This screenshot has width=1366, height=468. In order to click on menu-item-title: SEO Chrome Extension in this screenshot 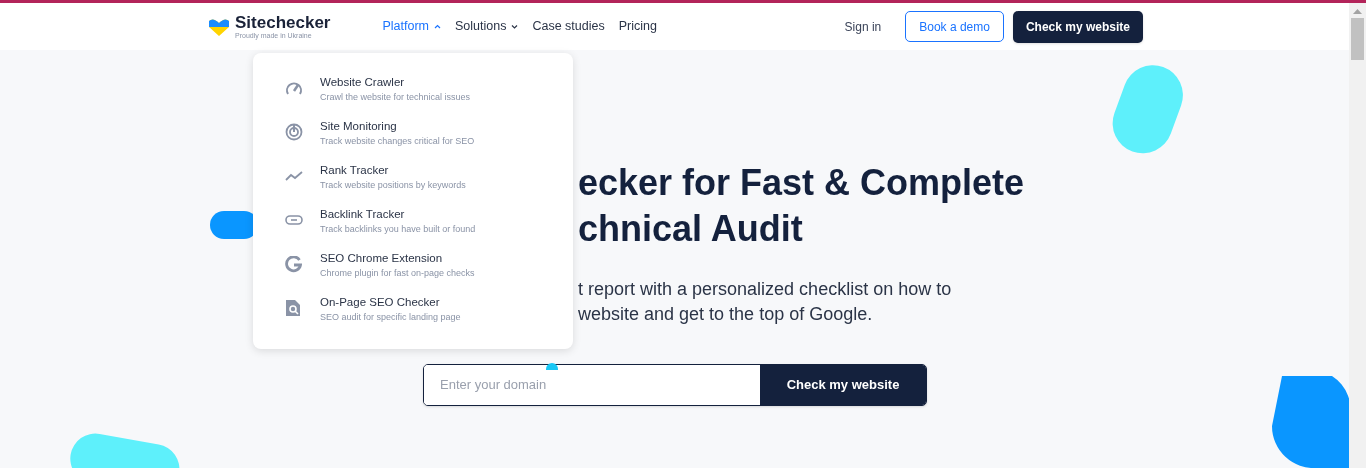, I will do `click(397, 257)`.